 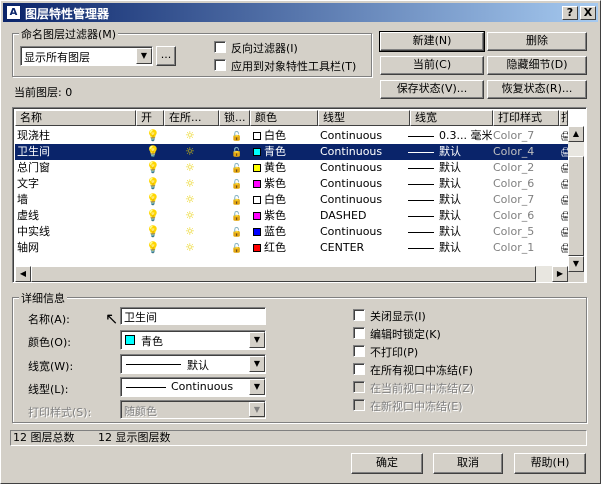 I want to click on layer-color: 红色, so click(x=285, y=248).